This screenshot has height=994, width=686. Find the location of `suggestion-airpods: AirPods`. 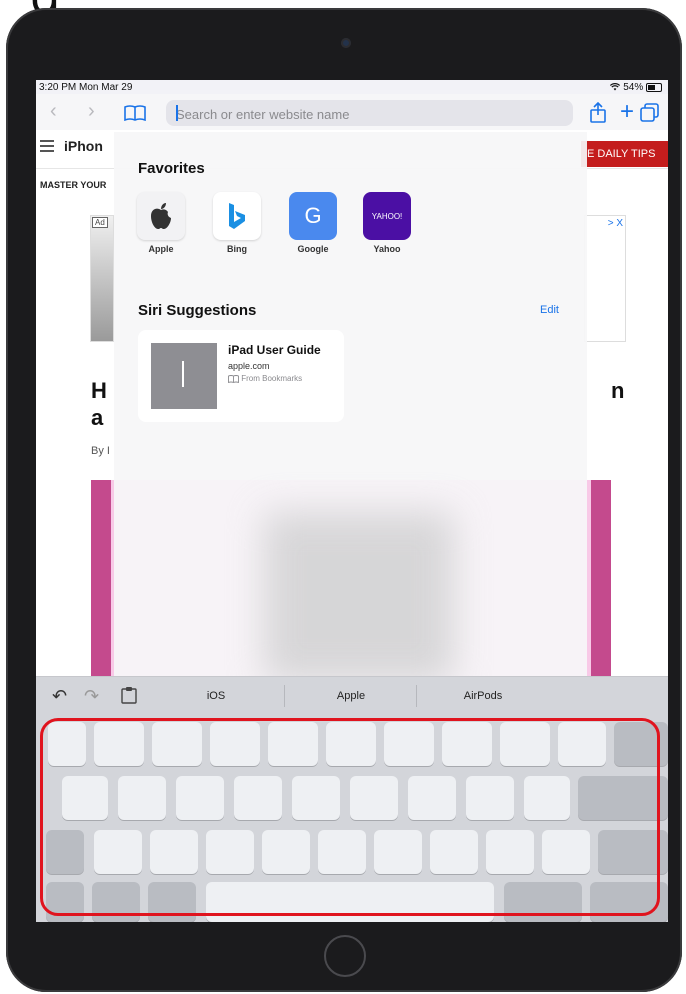

suggestion-airpods: AirPods is located at coordinates (483, 696).